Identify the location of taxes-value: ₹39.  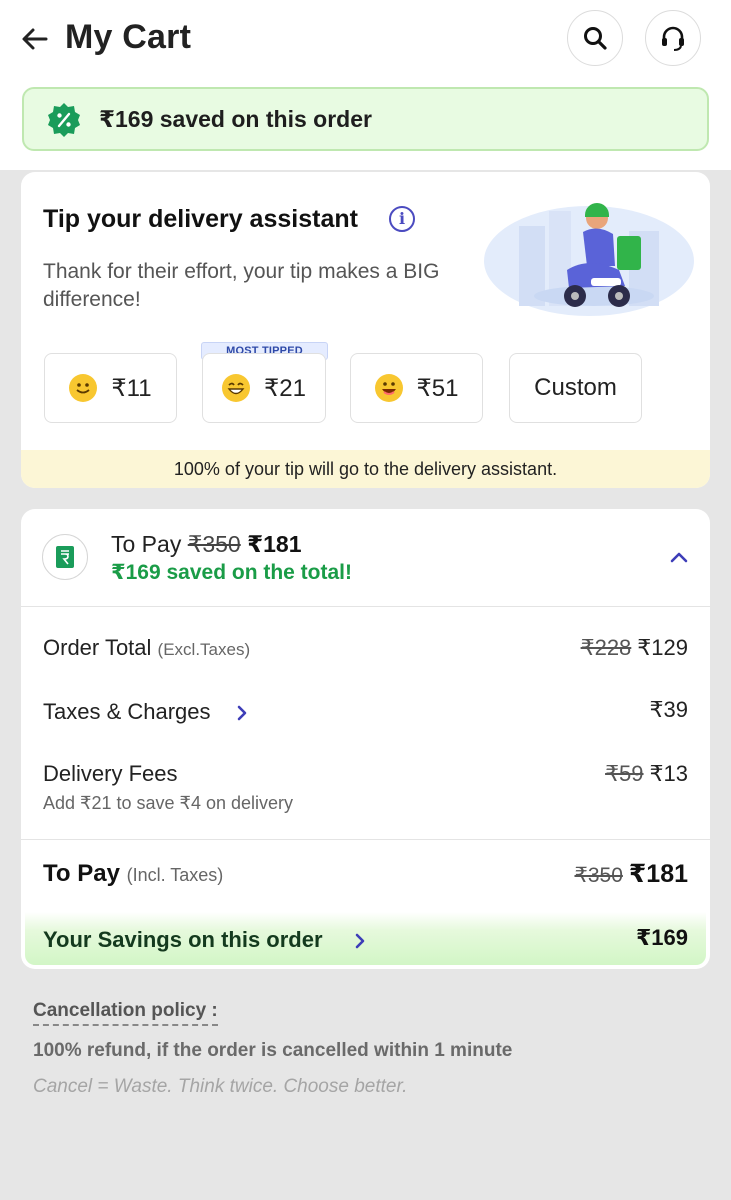
(668, 709).